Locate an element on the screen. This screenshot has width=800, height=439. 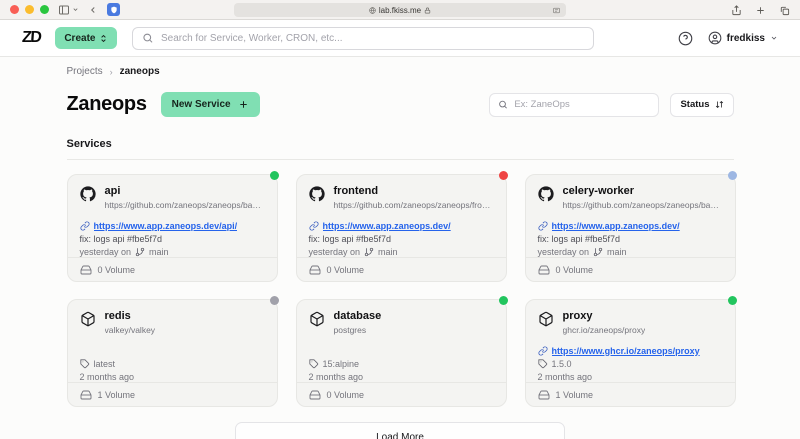
load-more-button: Load More is located at coordinates (400, 430).